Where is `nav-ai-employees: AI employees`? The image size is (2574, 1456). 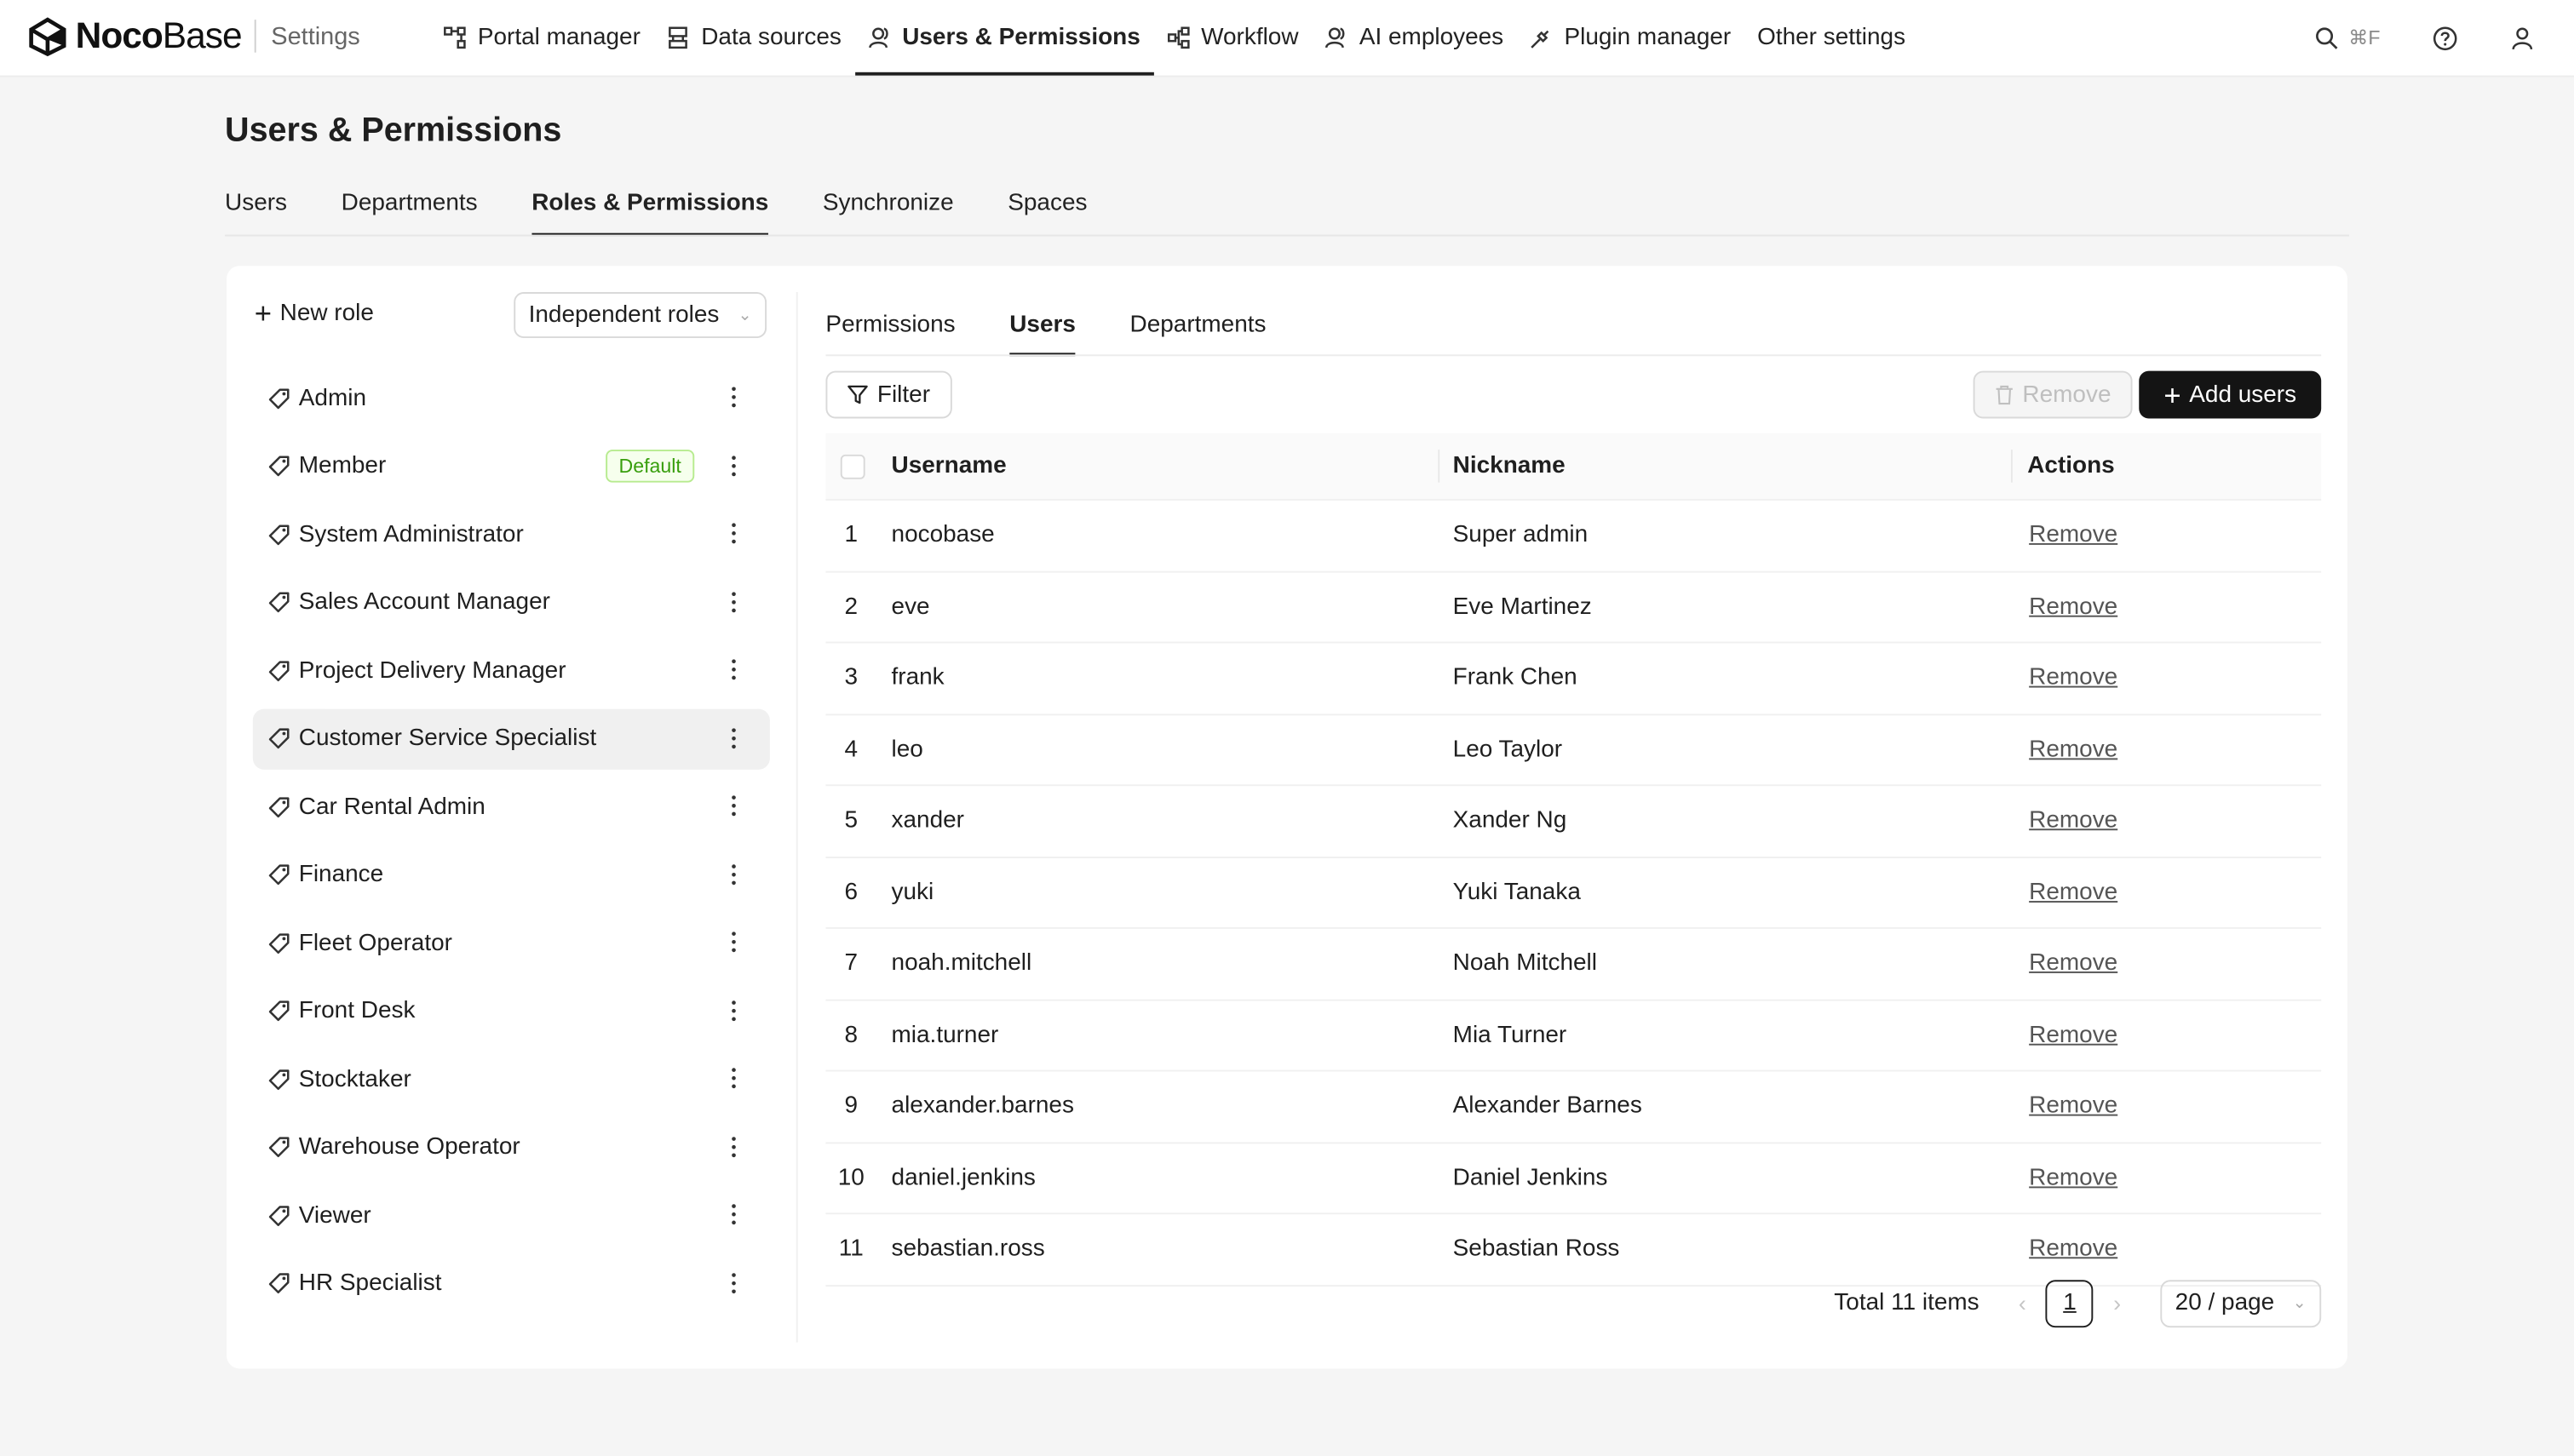 nav-ai-employees: AI employees is located at coordinates (1414, 38).